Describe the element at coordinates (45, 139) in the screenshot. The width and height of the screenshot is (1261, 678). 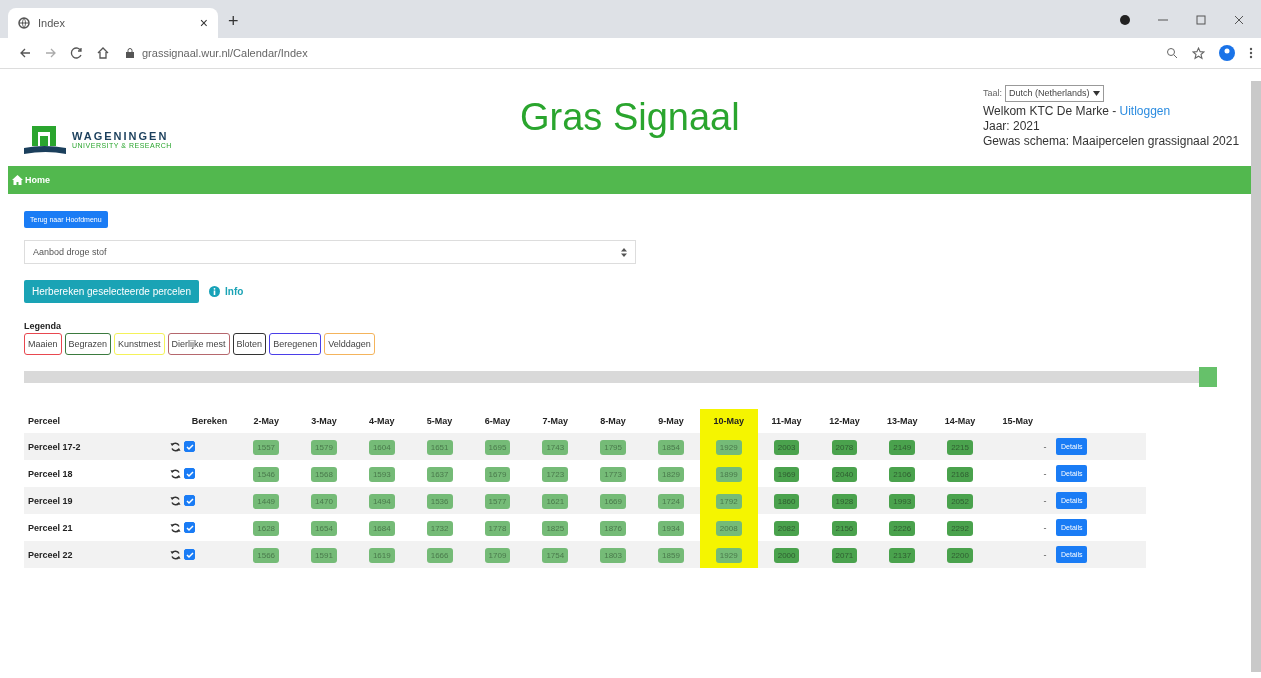
I see `logo-icon` at that location.